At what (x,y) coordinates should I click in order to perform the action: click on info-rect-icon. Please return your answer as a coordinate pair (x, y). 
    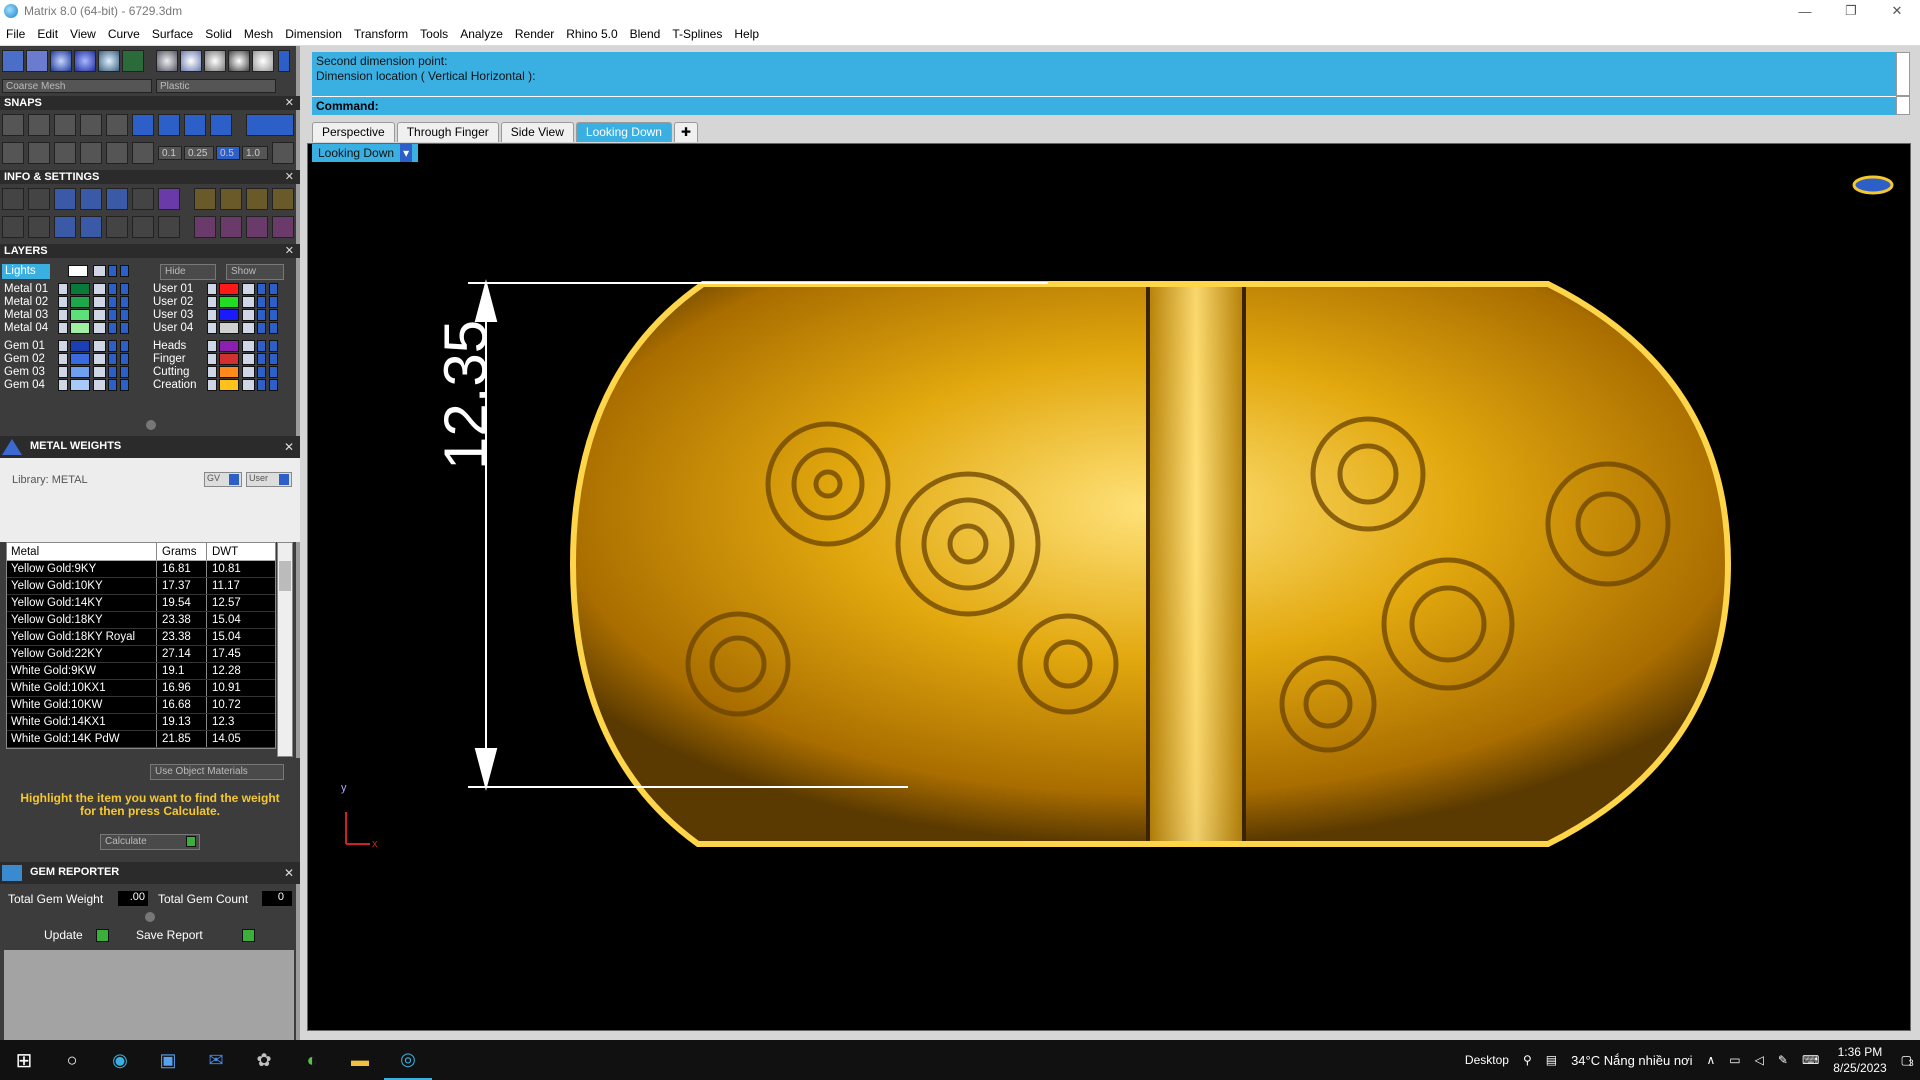
    Looking at the image, I should click on (39, 227).